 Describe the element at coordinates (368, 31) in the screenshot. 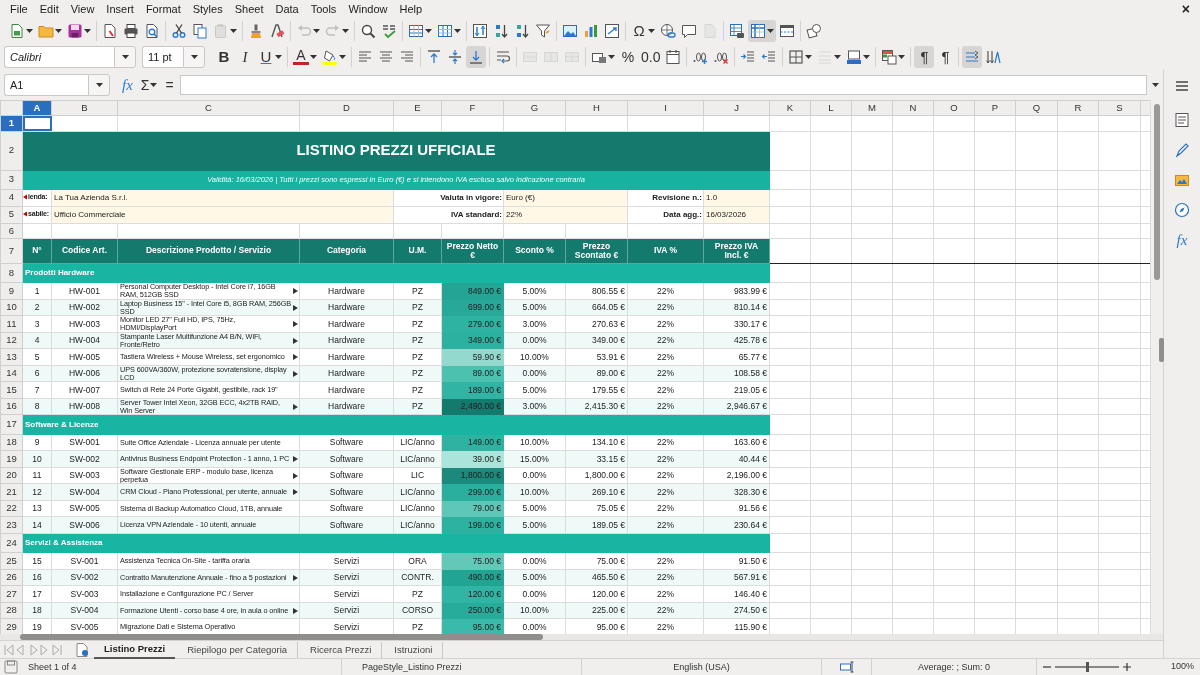

I see `search-icon` at that location.